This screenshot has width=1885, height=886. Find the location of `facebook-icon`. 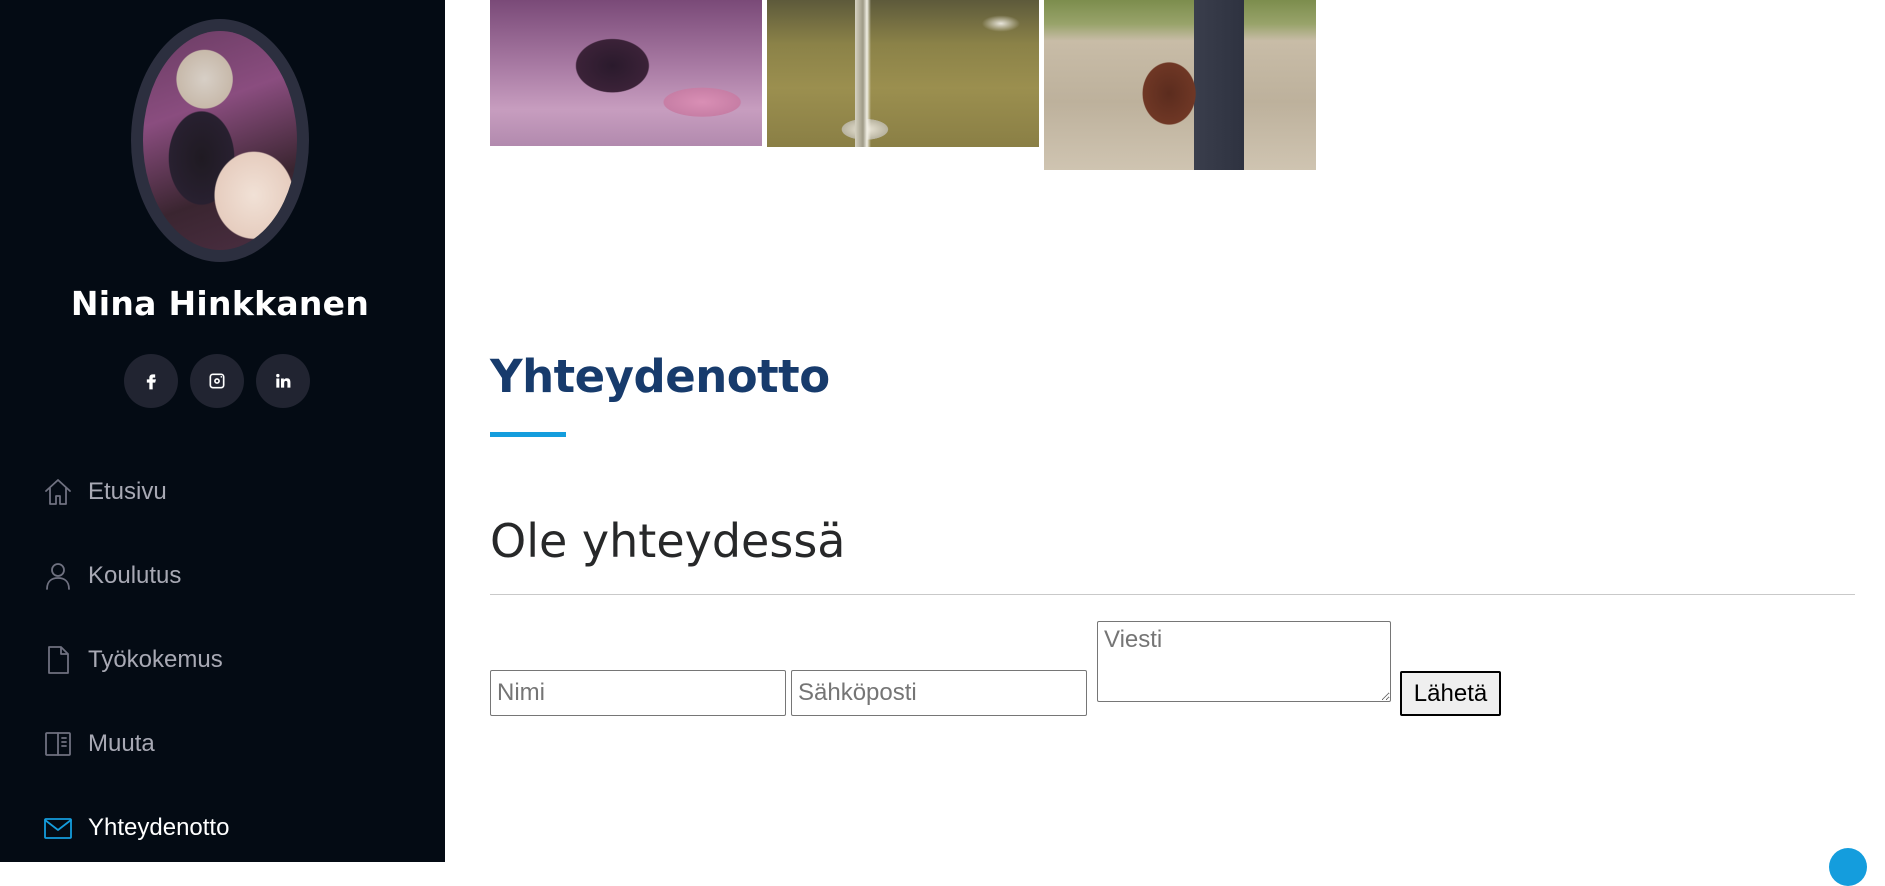

facebook-icon is located at coordinates (151, 382).